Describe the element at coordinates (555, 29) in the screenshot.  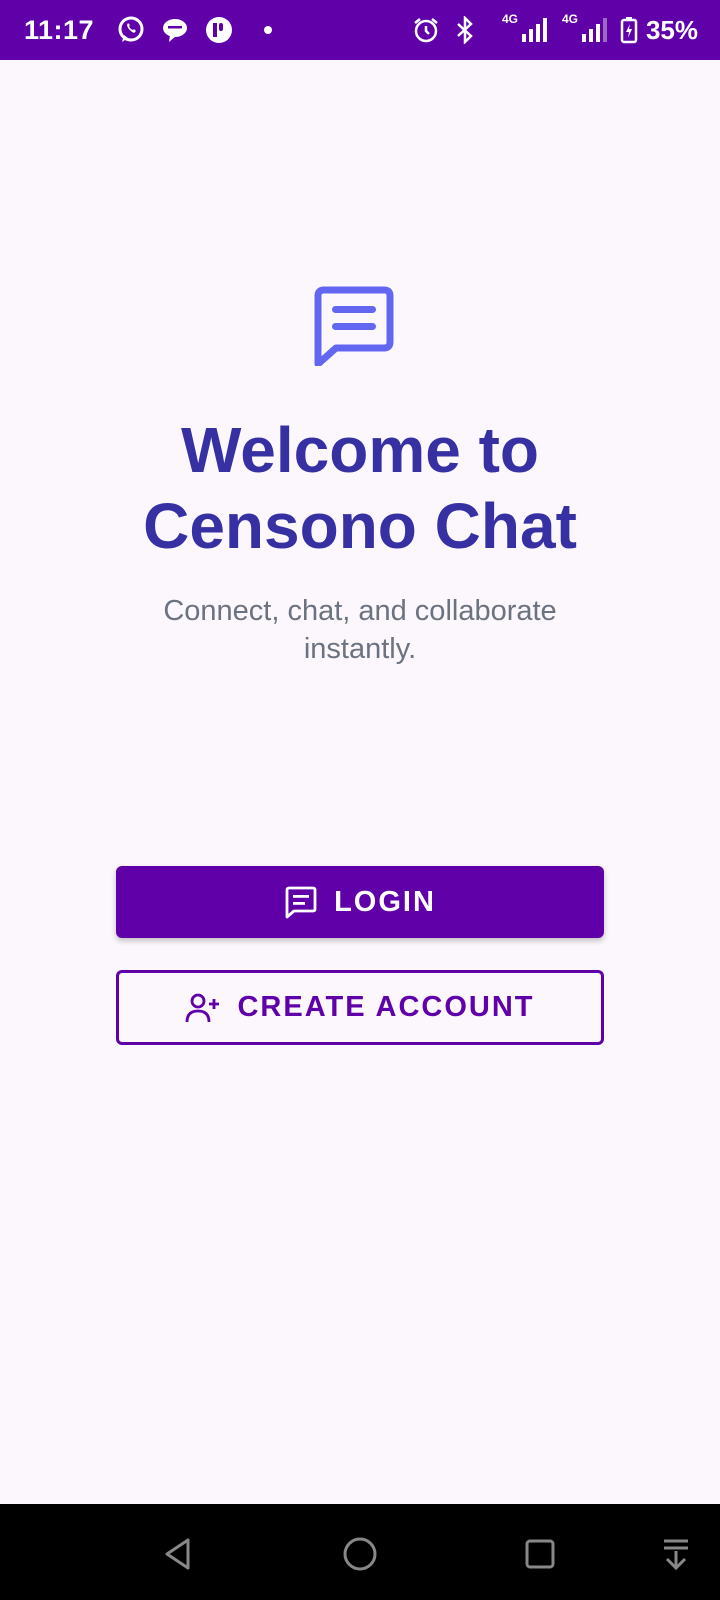
I see `status-right: 4G 4G 35%` at that location.